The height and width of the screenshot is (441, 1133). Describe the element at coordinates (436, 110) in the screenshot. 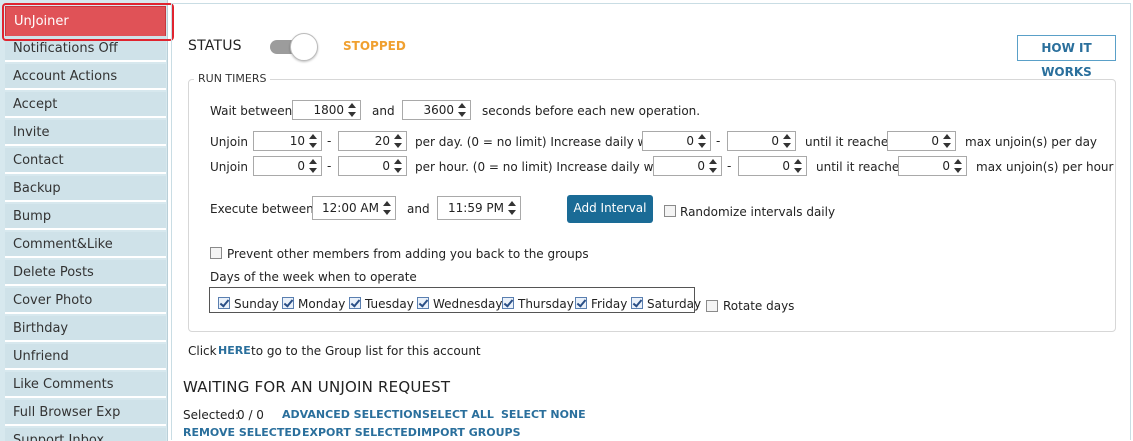

I see `wait-max-stepper: 3600` at that location.